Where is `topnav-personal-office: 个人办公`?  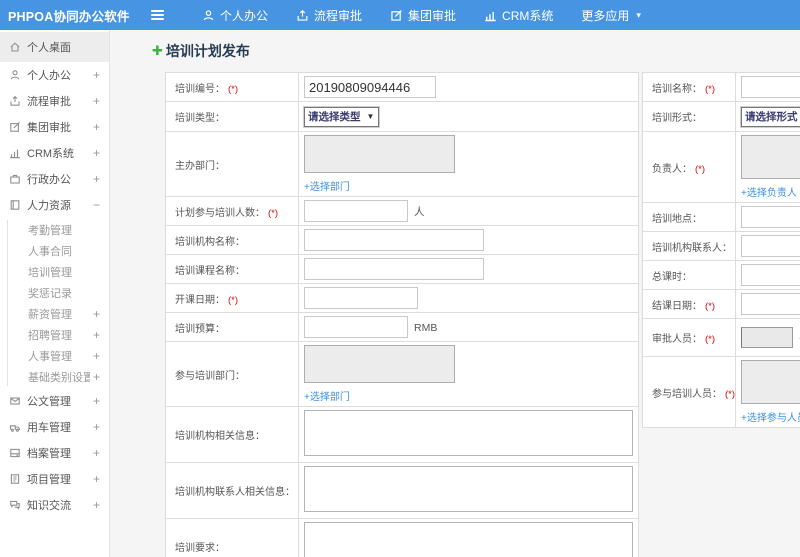
topnav-personal-office: 个人办公 is located at coordinates (235, 15).